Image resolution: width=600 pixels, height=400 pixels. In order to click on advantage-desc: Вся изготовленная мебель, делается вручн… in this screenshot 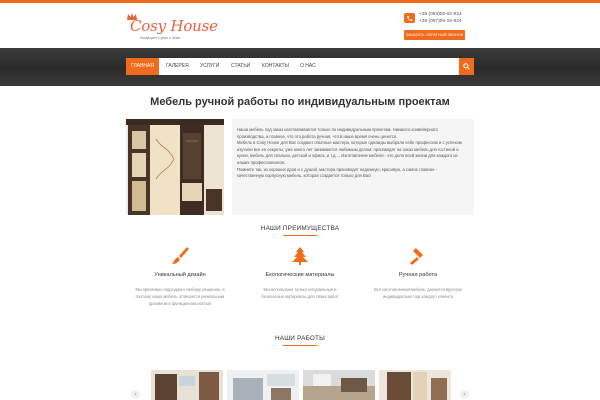, I will do `click(418, 293)`.